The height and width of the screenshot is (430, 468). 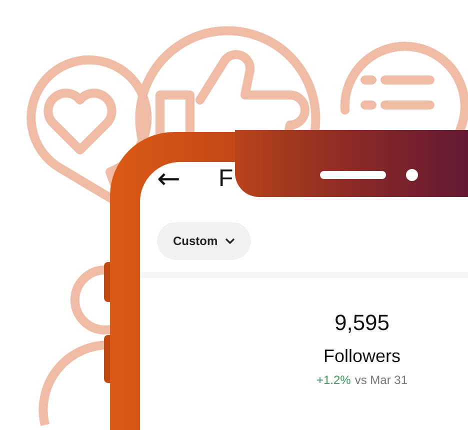 What do you see at coordinates (362, 323) in the screenshot?
I see `follower-count: 9,595` at bounding box center [362, 323].